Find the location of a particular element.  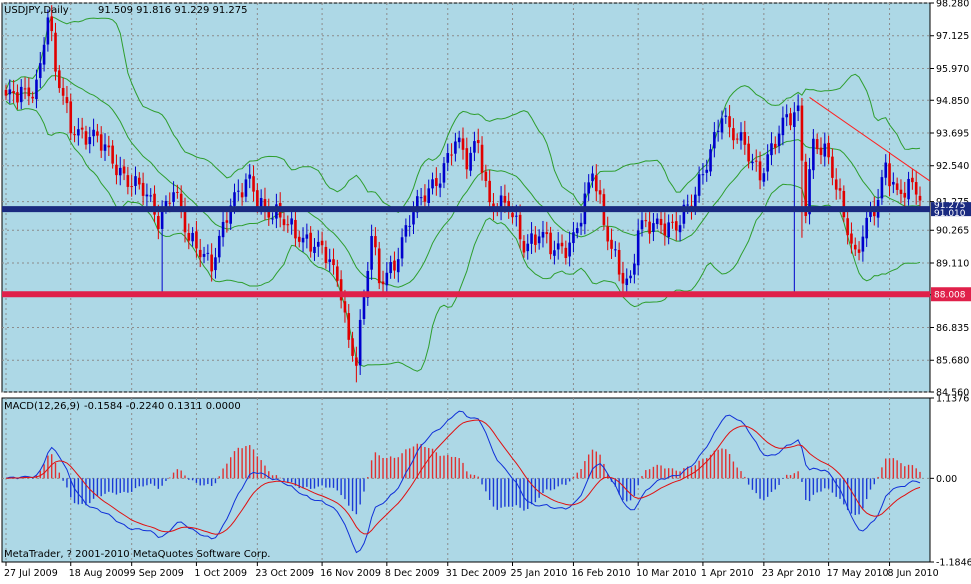

price-tick-label: 94.850 is located at coordinates (952, 101).